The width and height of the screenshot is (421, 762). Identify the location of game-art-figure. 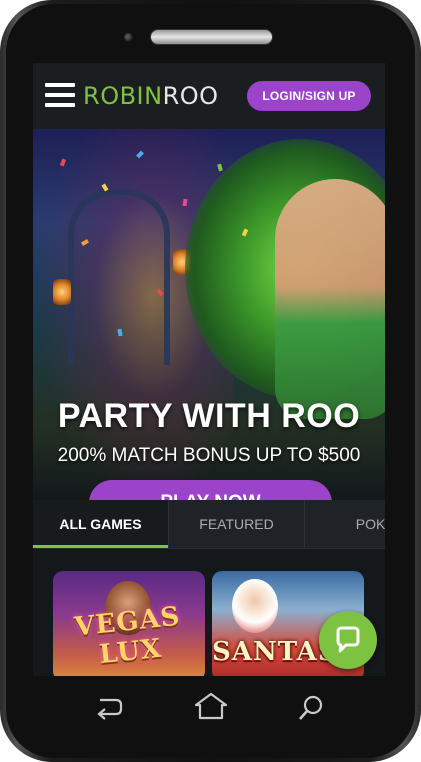
(255, 606).